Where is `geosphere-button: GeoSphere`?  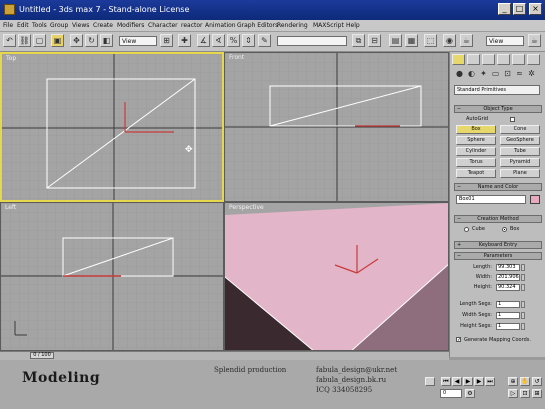
geosphere-button: GeoSphere is located at coordinates (520, 140).